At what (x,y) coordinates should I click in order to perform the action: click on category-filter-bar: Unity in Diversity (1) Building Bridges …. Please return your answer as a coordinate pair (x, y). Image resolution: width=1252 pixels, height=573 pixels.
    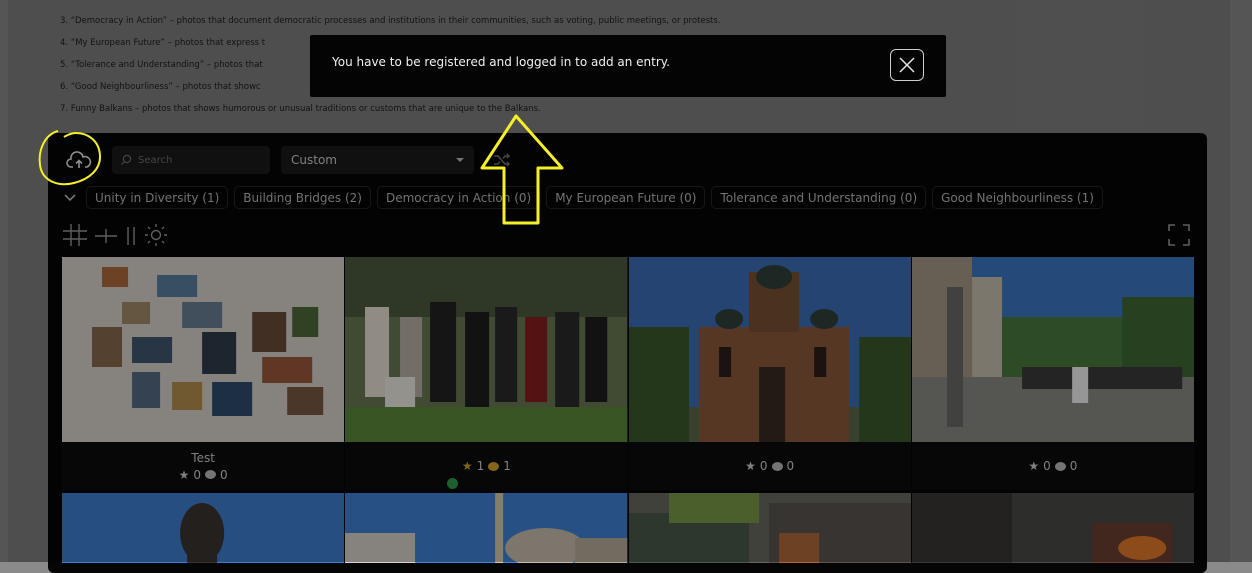
    Looking at the image, I should click on (585, 197).